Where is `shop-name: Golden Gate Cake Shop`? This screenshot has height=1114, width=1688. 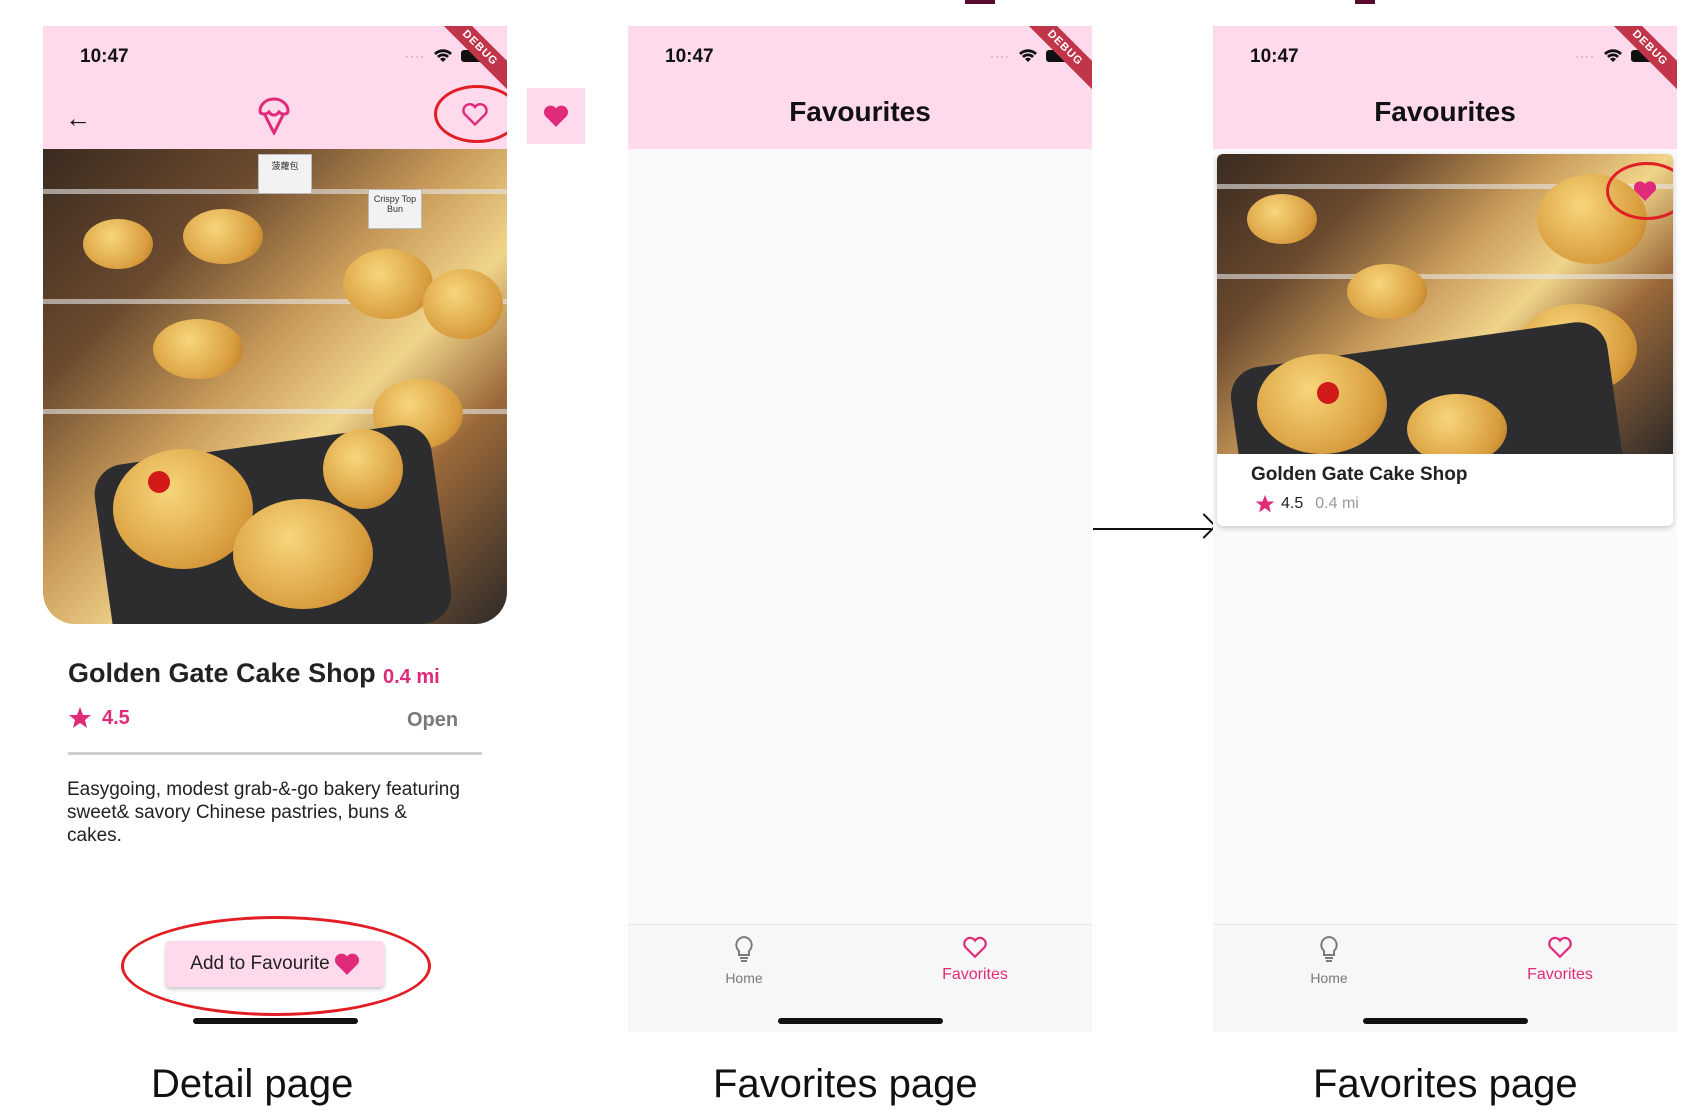 shop-name: Golden Gate Cake Shop is located at coordinates (222, 673).